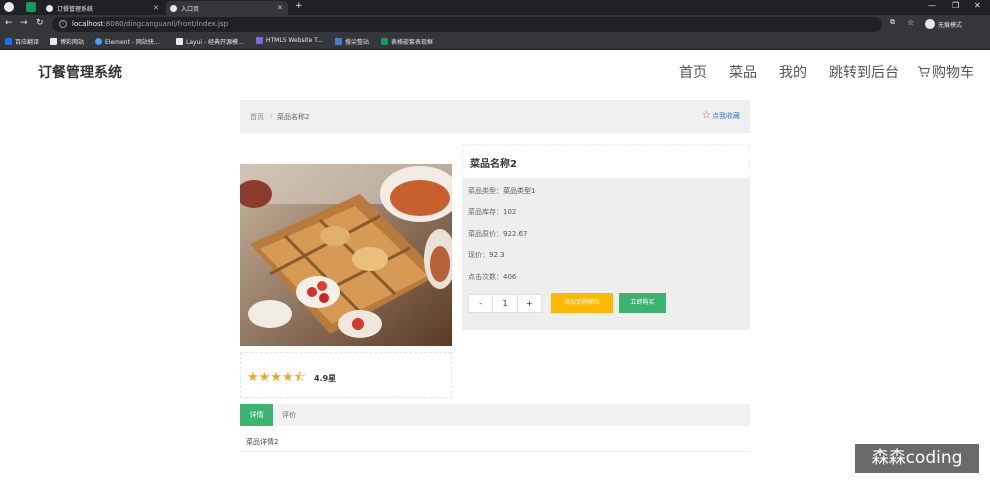 Image resolution: width=990 pixels, height=489 pixels. I want to click on pinned-tab-icon, so click(31, 7).